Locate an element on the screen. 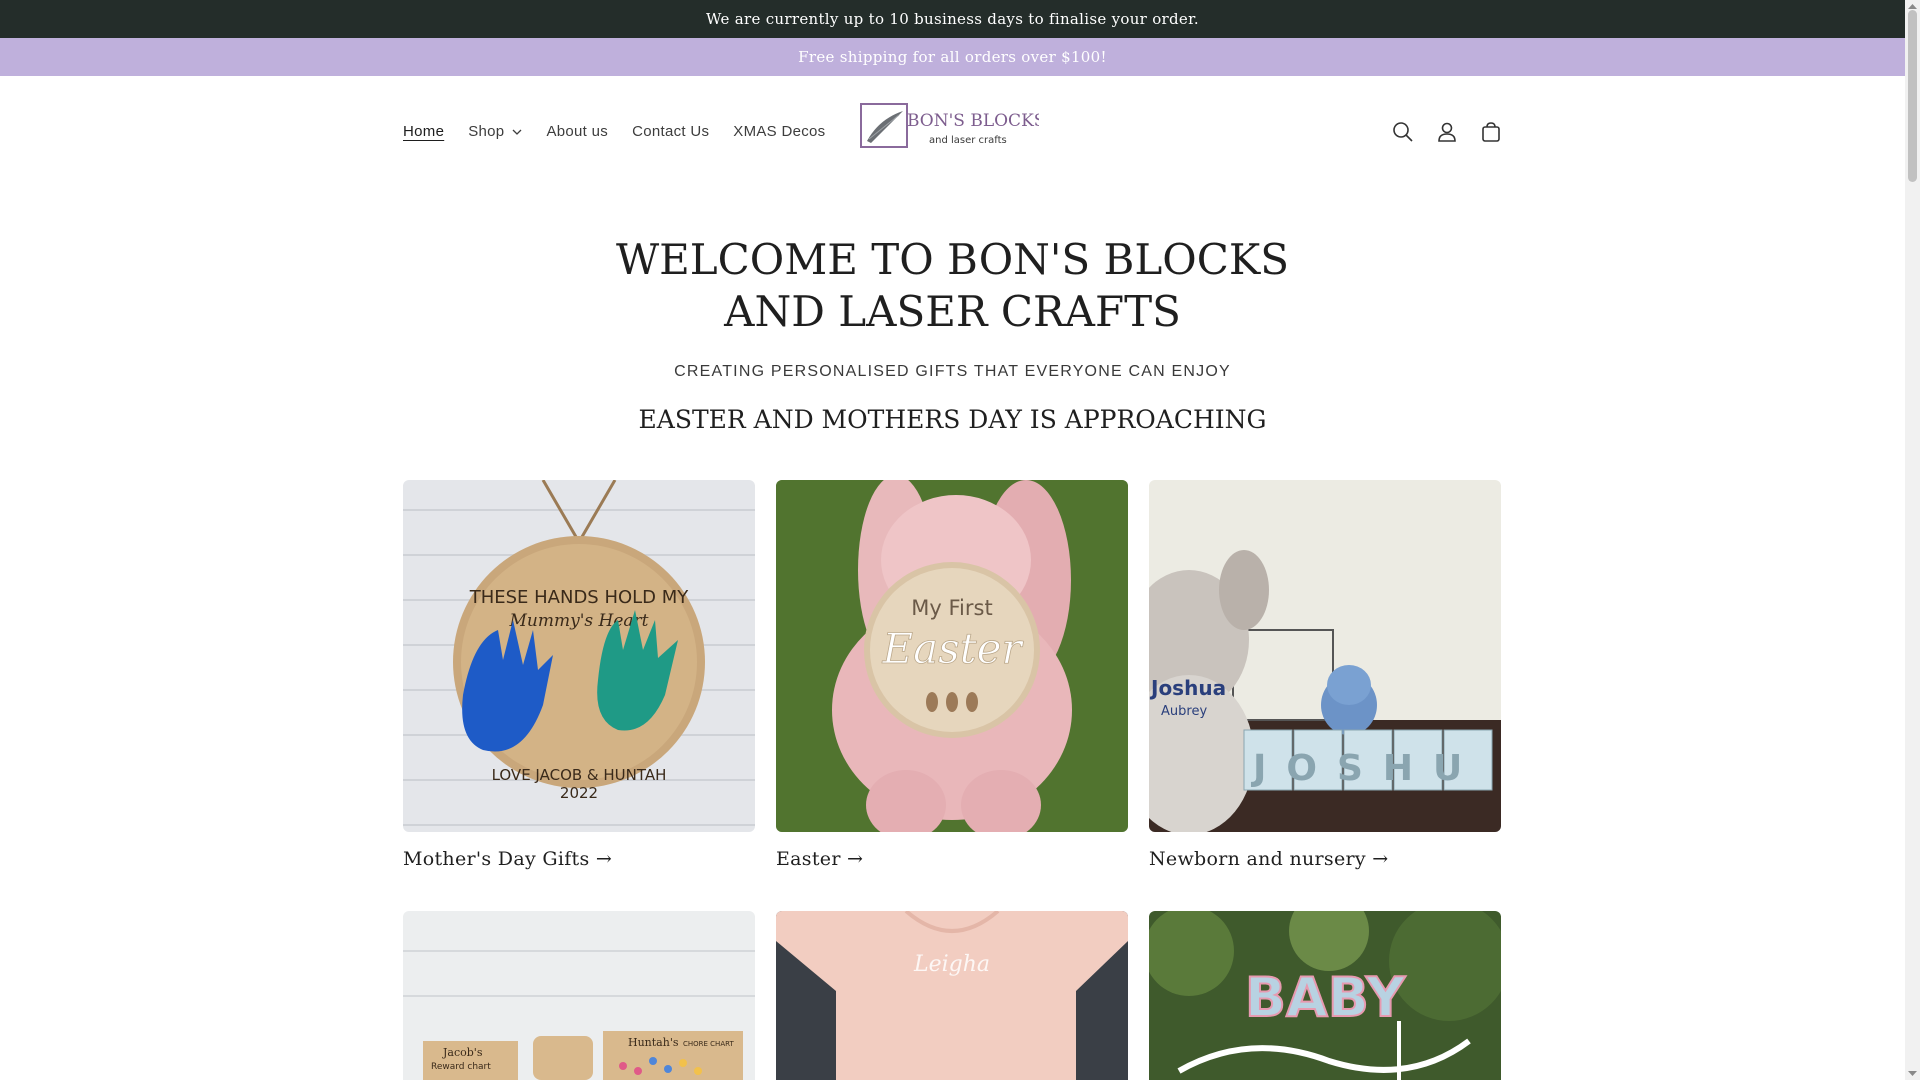 Image resolution: width=1920 pixels, height=1080 pixels. nav-contact: Contact Us is located at coordinates (670, 131).